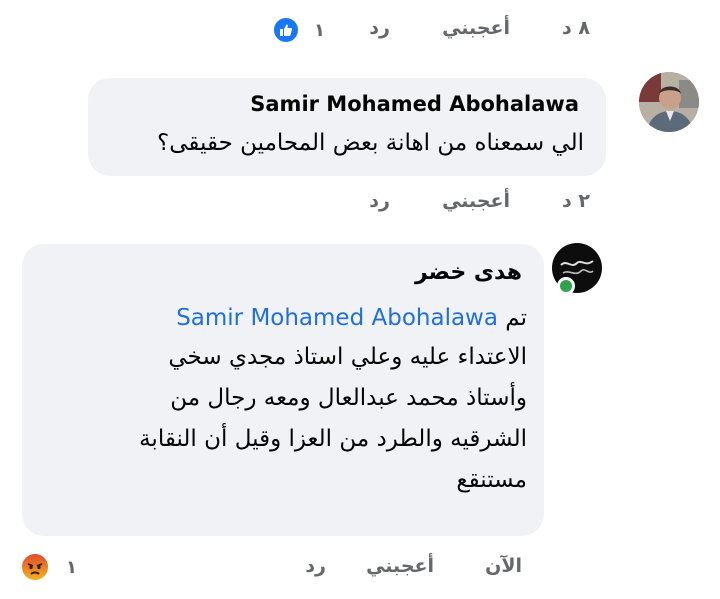 The height and width of the screenshot is (599, 720). I want to click on like-reaction-icon, so click(286, 30).